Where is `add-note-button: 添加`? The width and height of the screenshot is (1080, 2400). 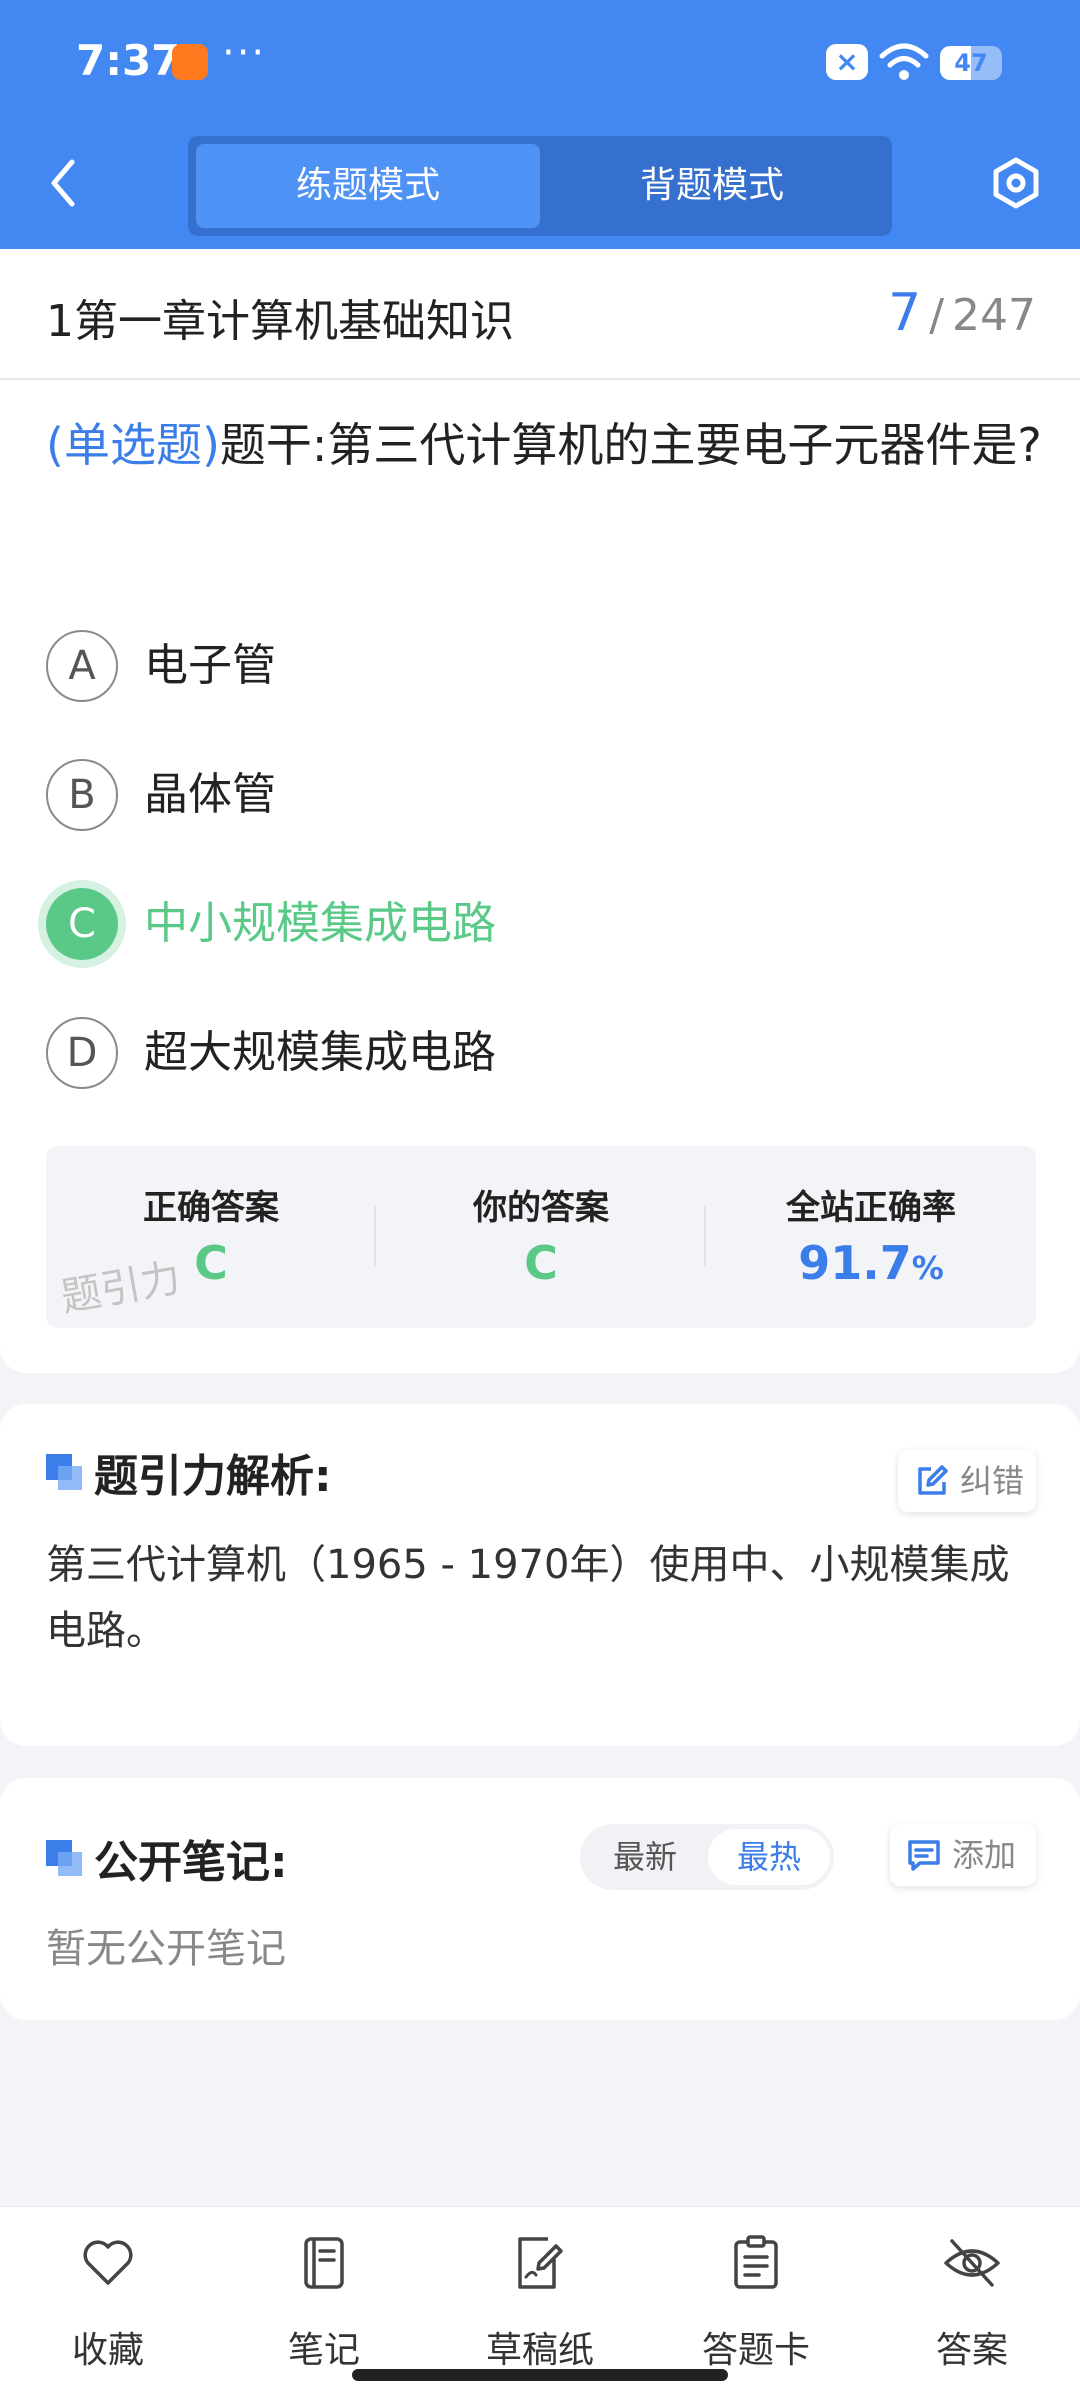
add-note-button: 添加 is located at coordinates (963, 1855).